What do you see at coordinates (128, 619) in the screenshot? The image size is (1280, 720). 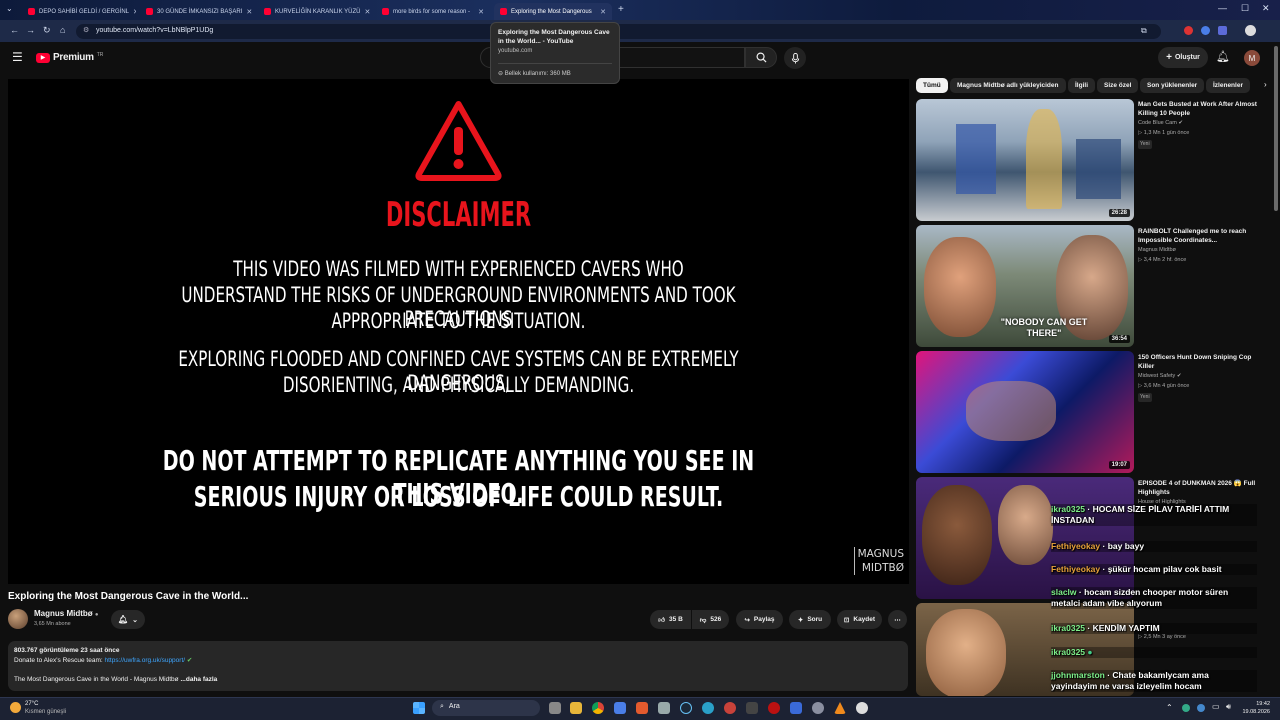 I see `notification-bell-button: 🔔︎ ⌄` at bounding box center [128, 619].